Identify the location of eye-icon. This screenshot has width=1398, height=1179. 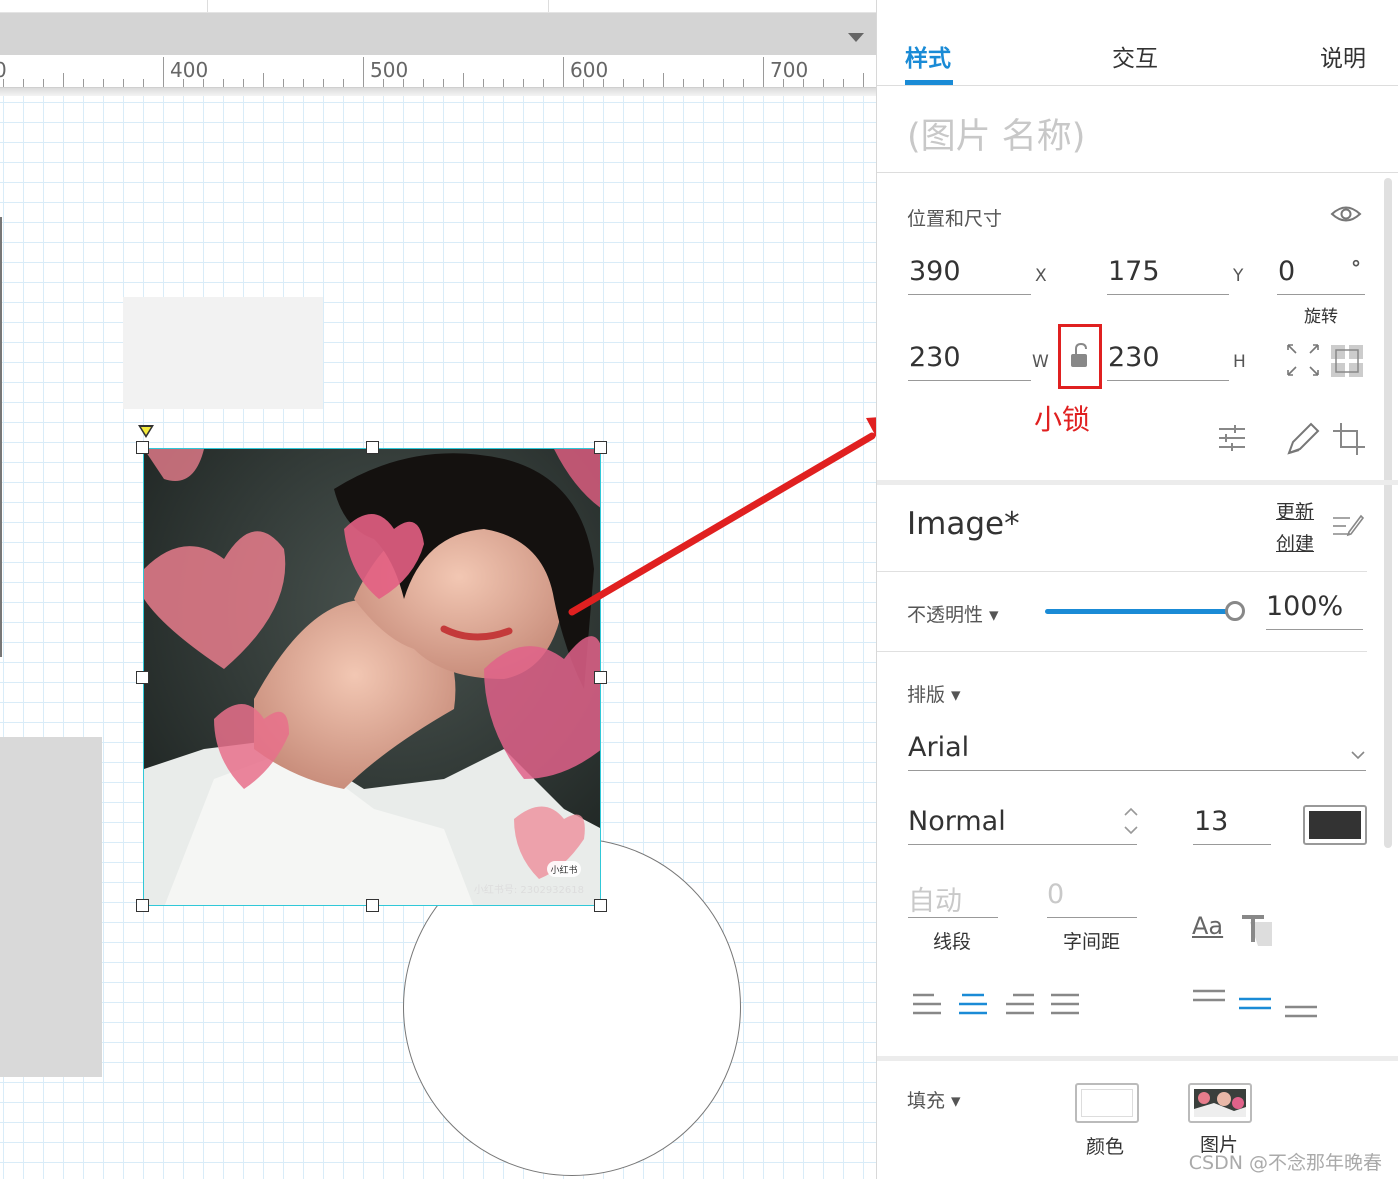
(1346, 214).